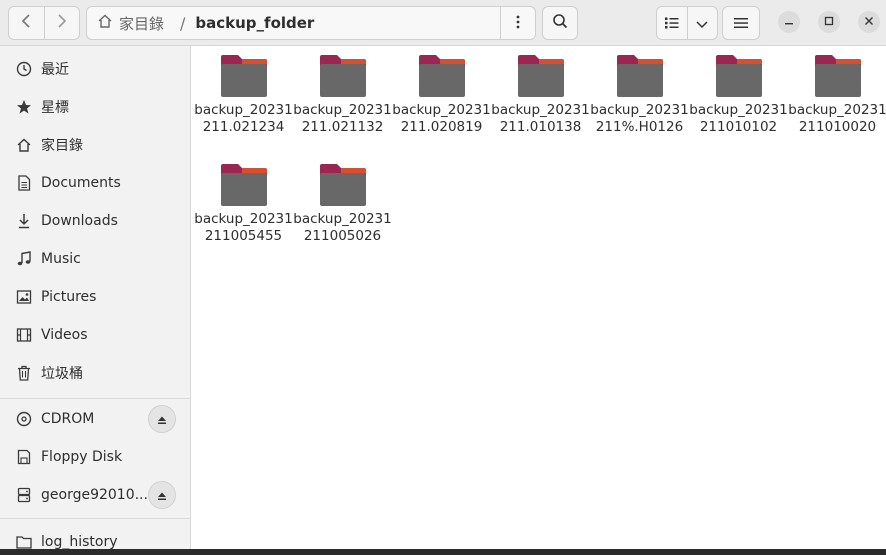 The image size is (886, 555). I want to click on floppy-icon, so click(24, 457).